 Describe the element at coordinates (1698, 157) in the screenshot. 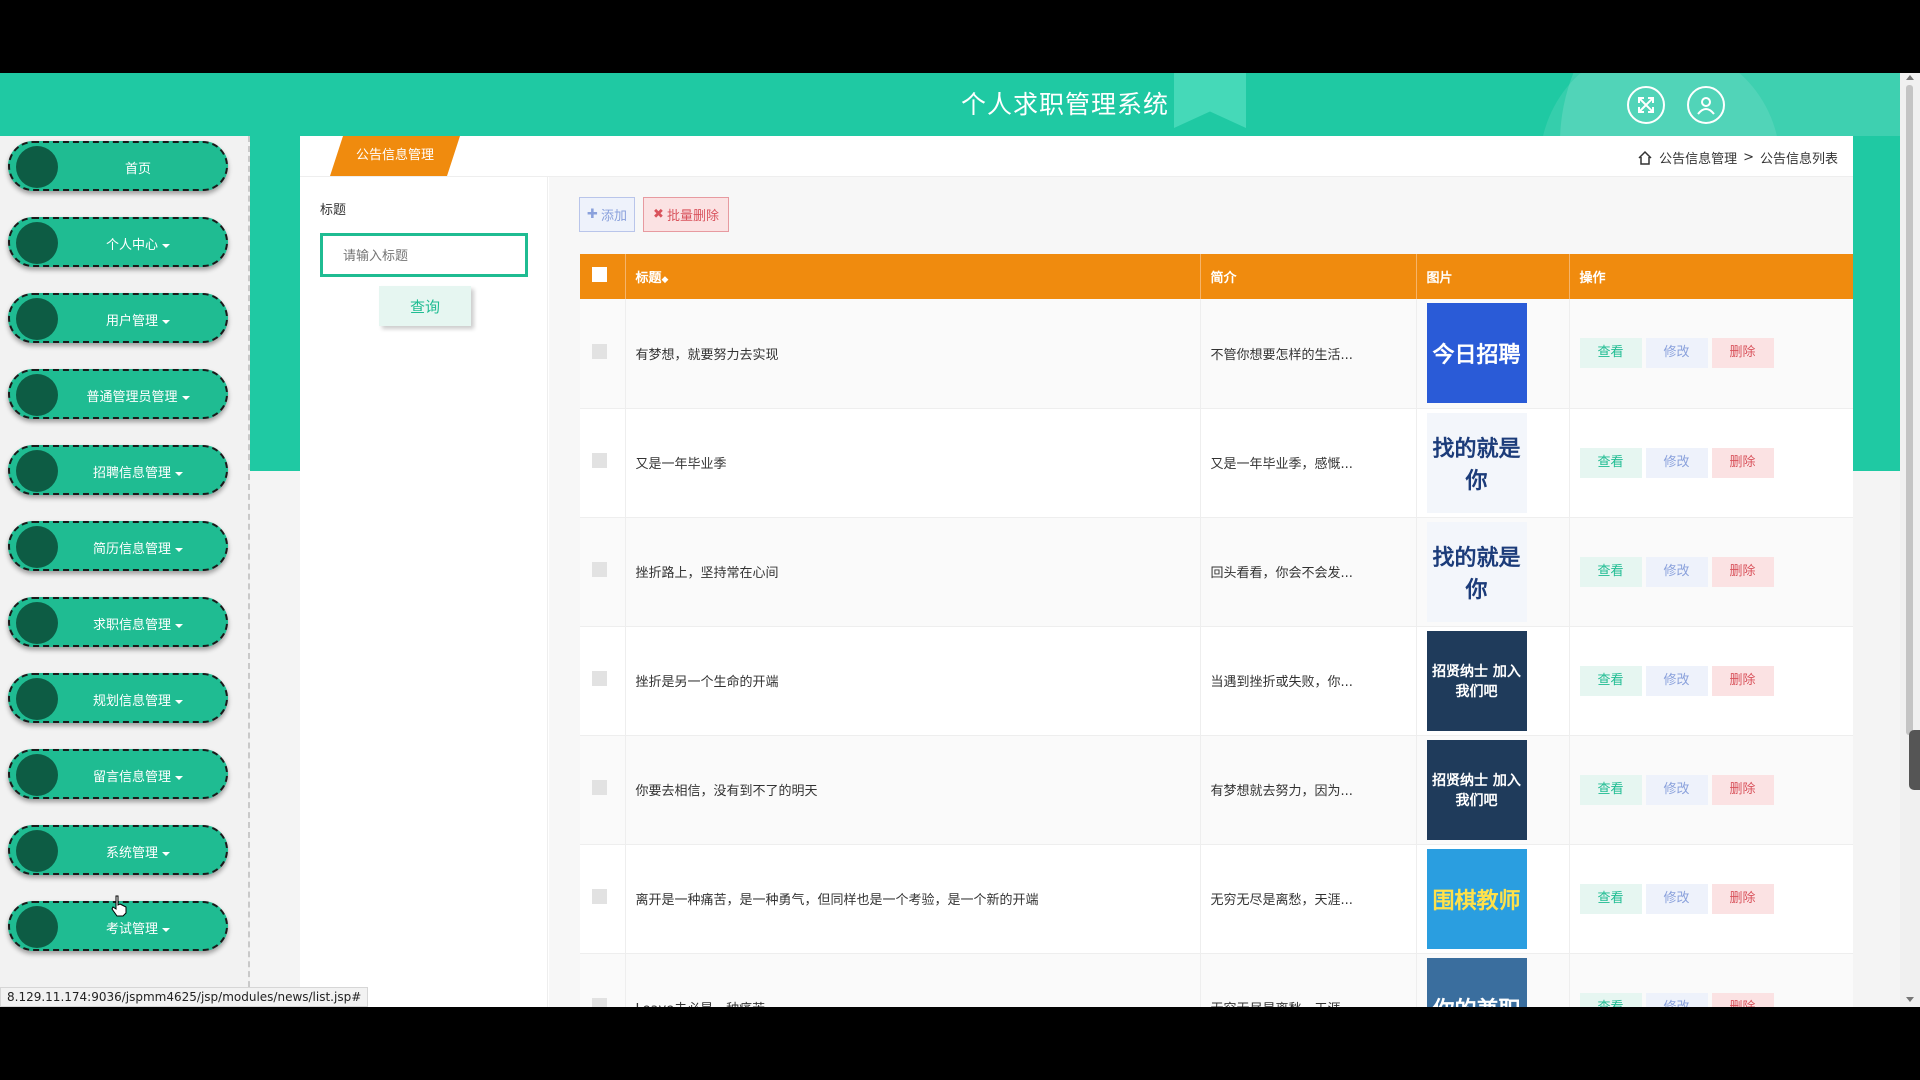

I see `breadcrumb-item: 公告信息管理` at that location.